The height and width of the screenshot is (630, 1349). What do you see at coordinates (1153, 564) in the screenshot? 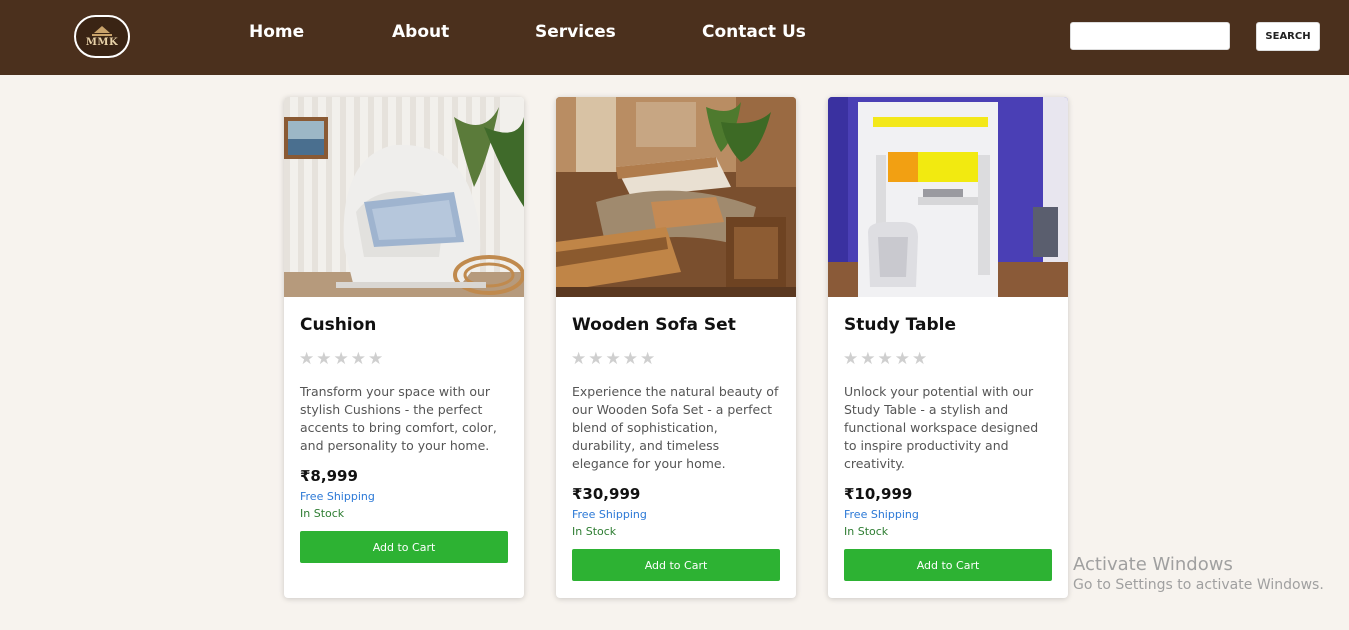
I see `watermark-title: Activate Windows` at bounding box center [1153, 564].